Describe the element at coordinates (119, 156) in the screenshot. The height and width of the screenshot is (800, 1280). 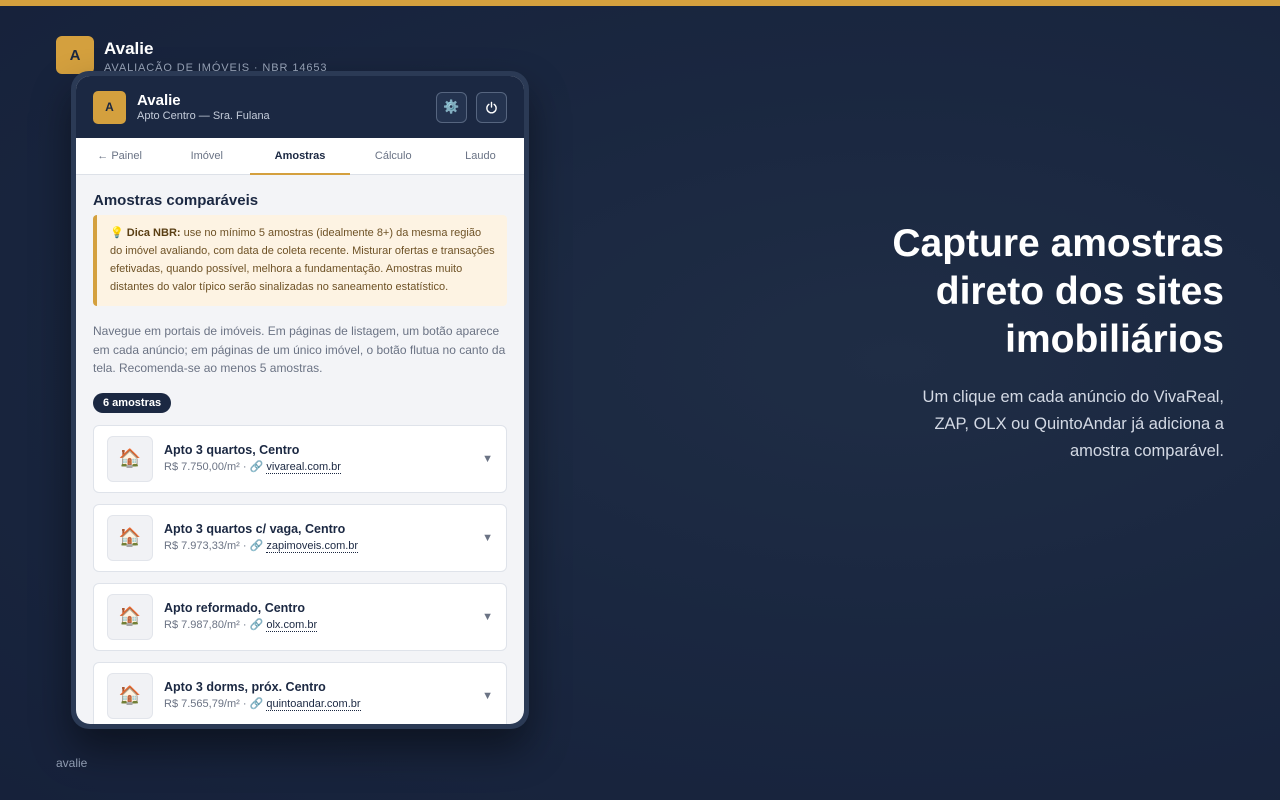
I see `tab-painel: ← Painel` at that location.